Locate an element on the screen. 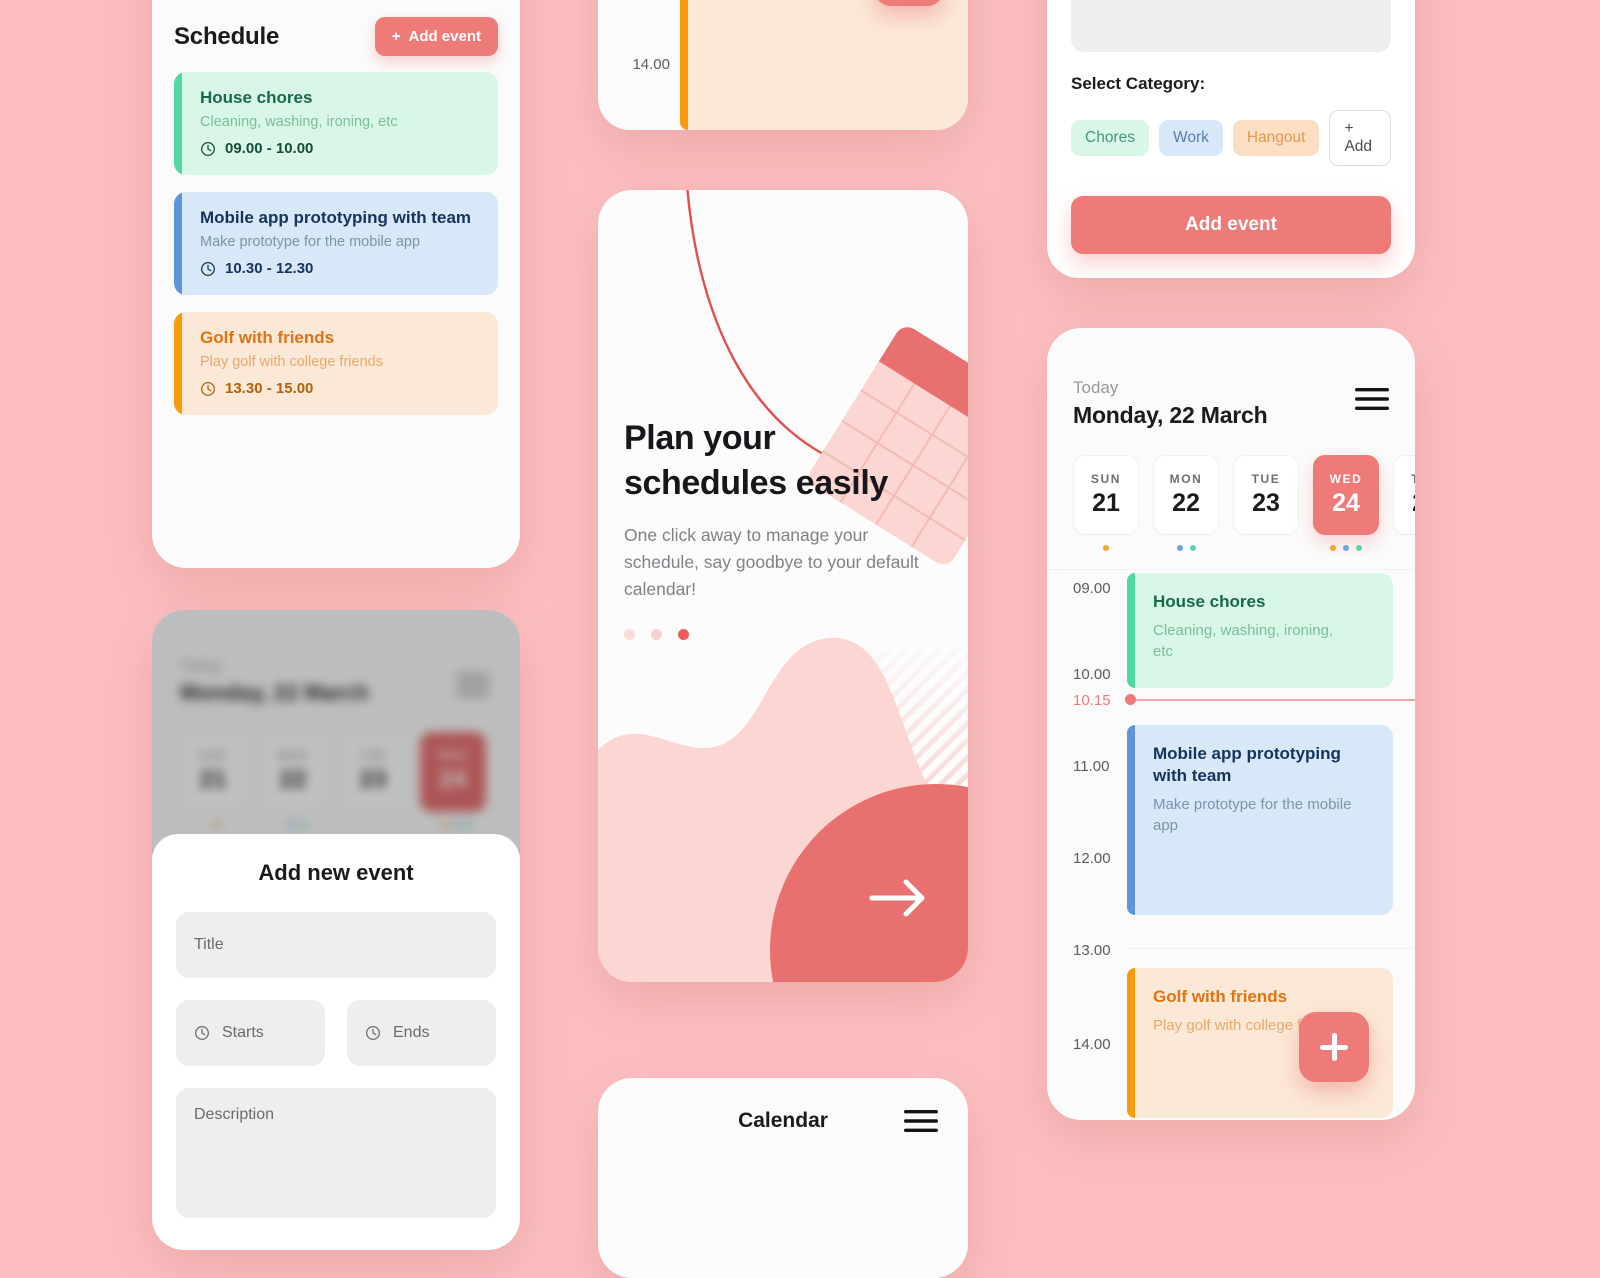 The image size is (1600, 1278). day-pill-mon: MON 22 is located at coordinates (1186, 495).